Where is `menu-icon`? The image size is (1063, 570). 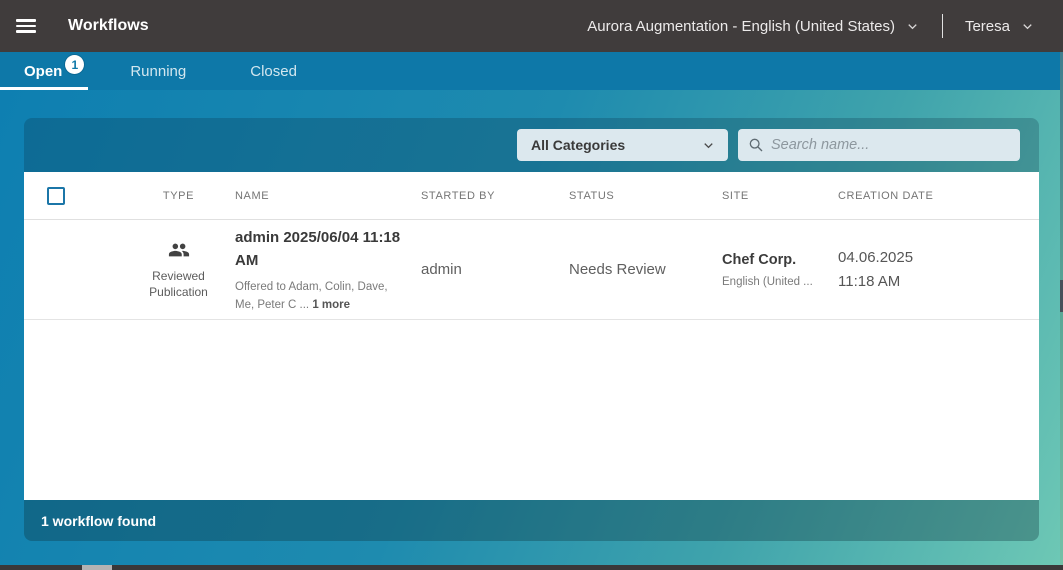
menu-icon is located at coordinates (26, 26).